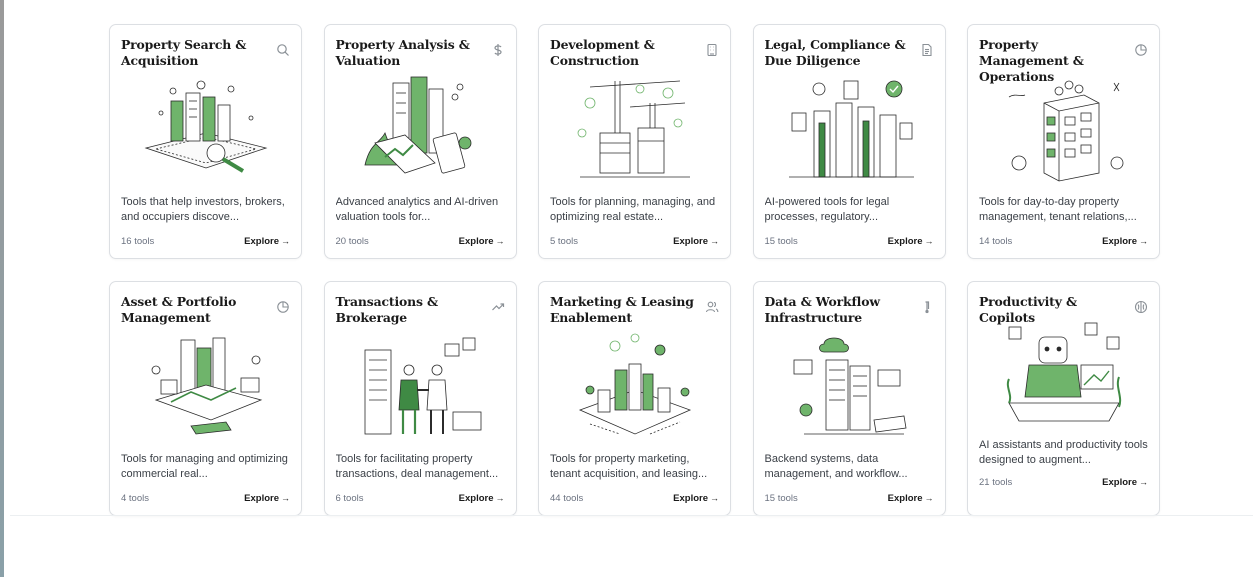 The height and width of the screenshot is (577, 1253). I want to click on development-construction-illustration, so click(634, 130).